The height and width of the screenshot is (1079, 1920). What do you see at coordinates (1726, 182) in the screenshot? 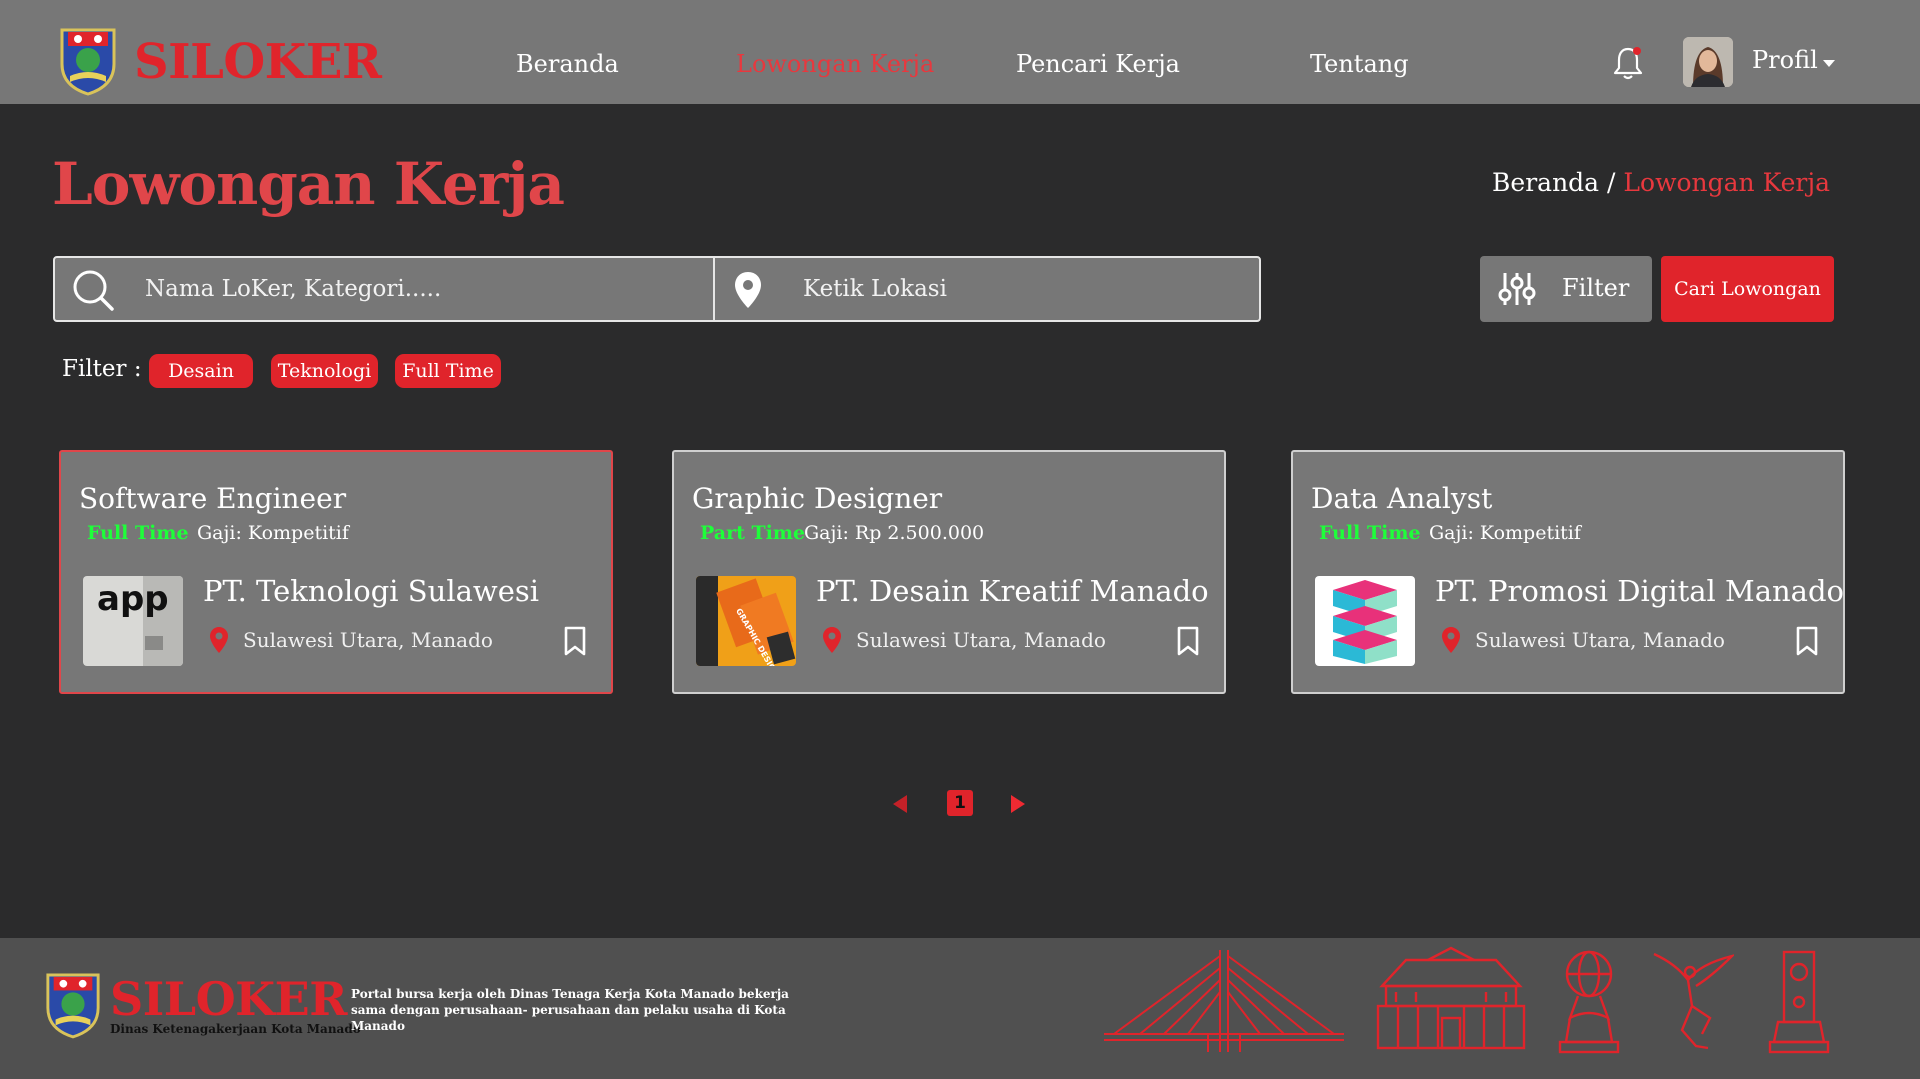
I see `breadcrumb-current: Lowongan Kerja` at bounding box center [1726, 182].